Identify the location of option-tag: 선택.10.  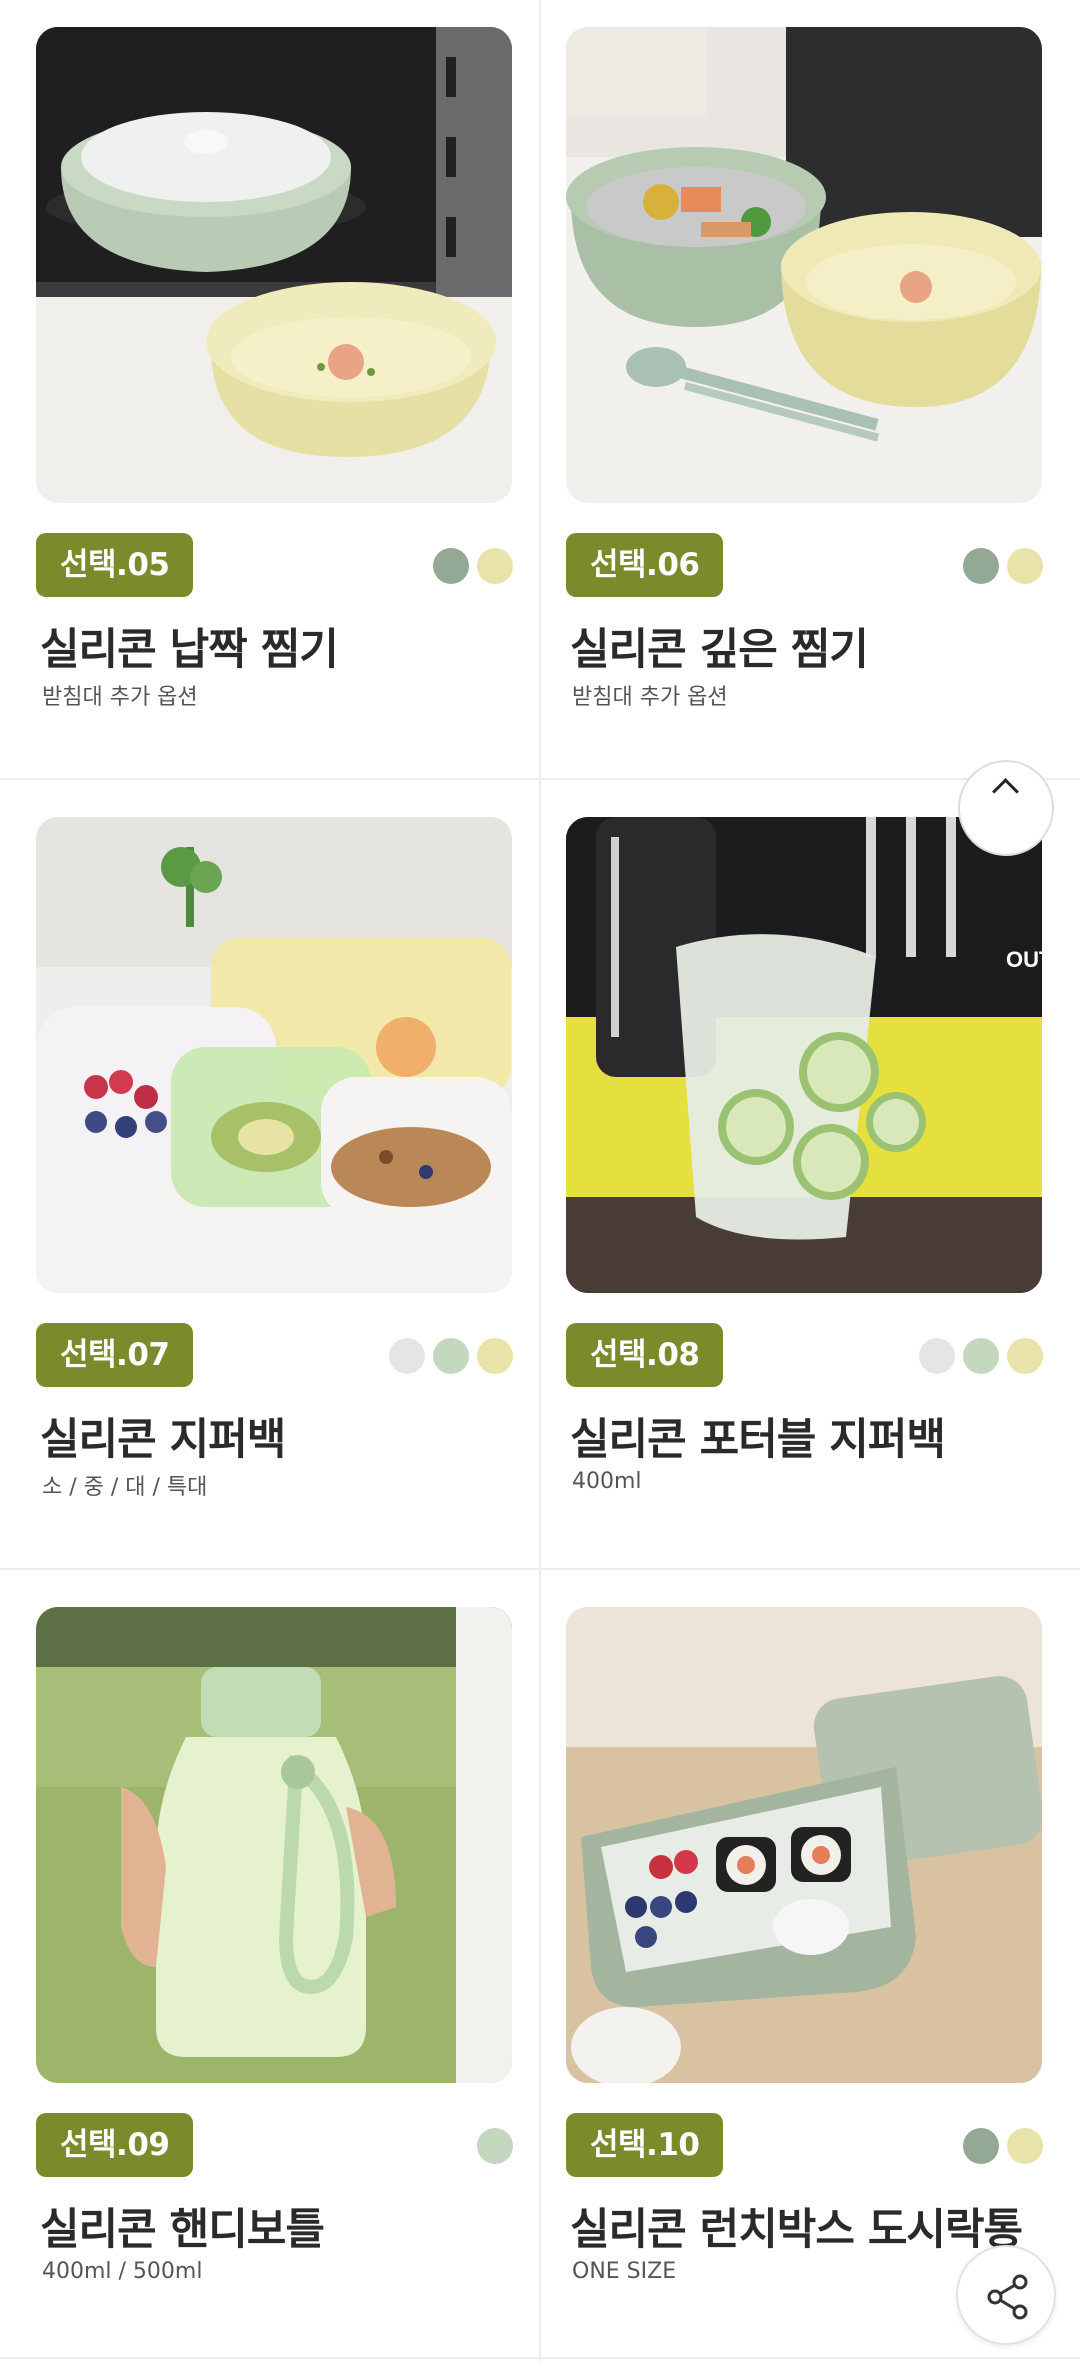
(645, 2145).